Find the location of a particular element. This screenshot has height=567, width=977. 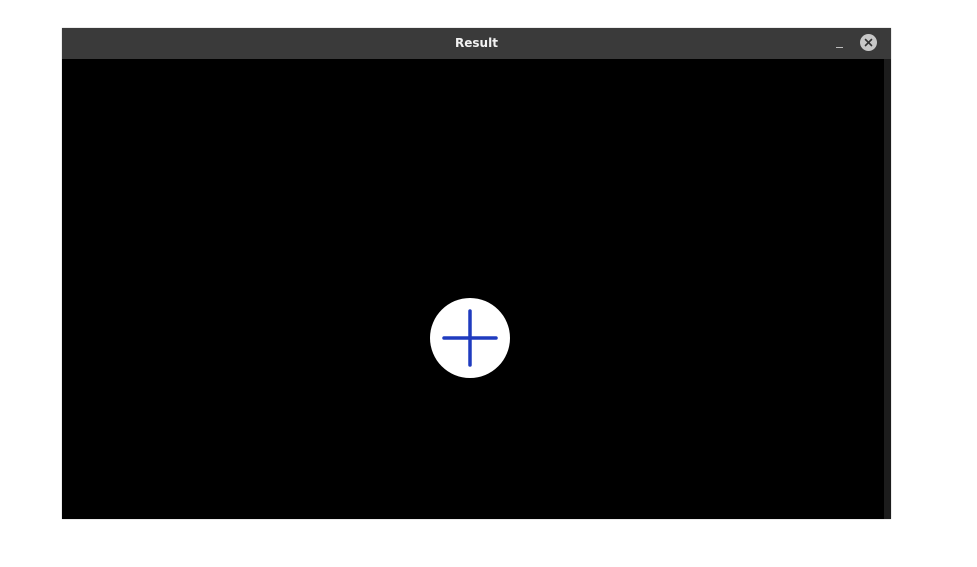

minimize-button is located at coordinates (840, 44).